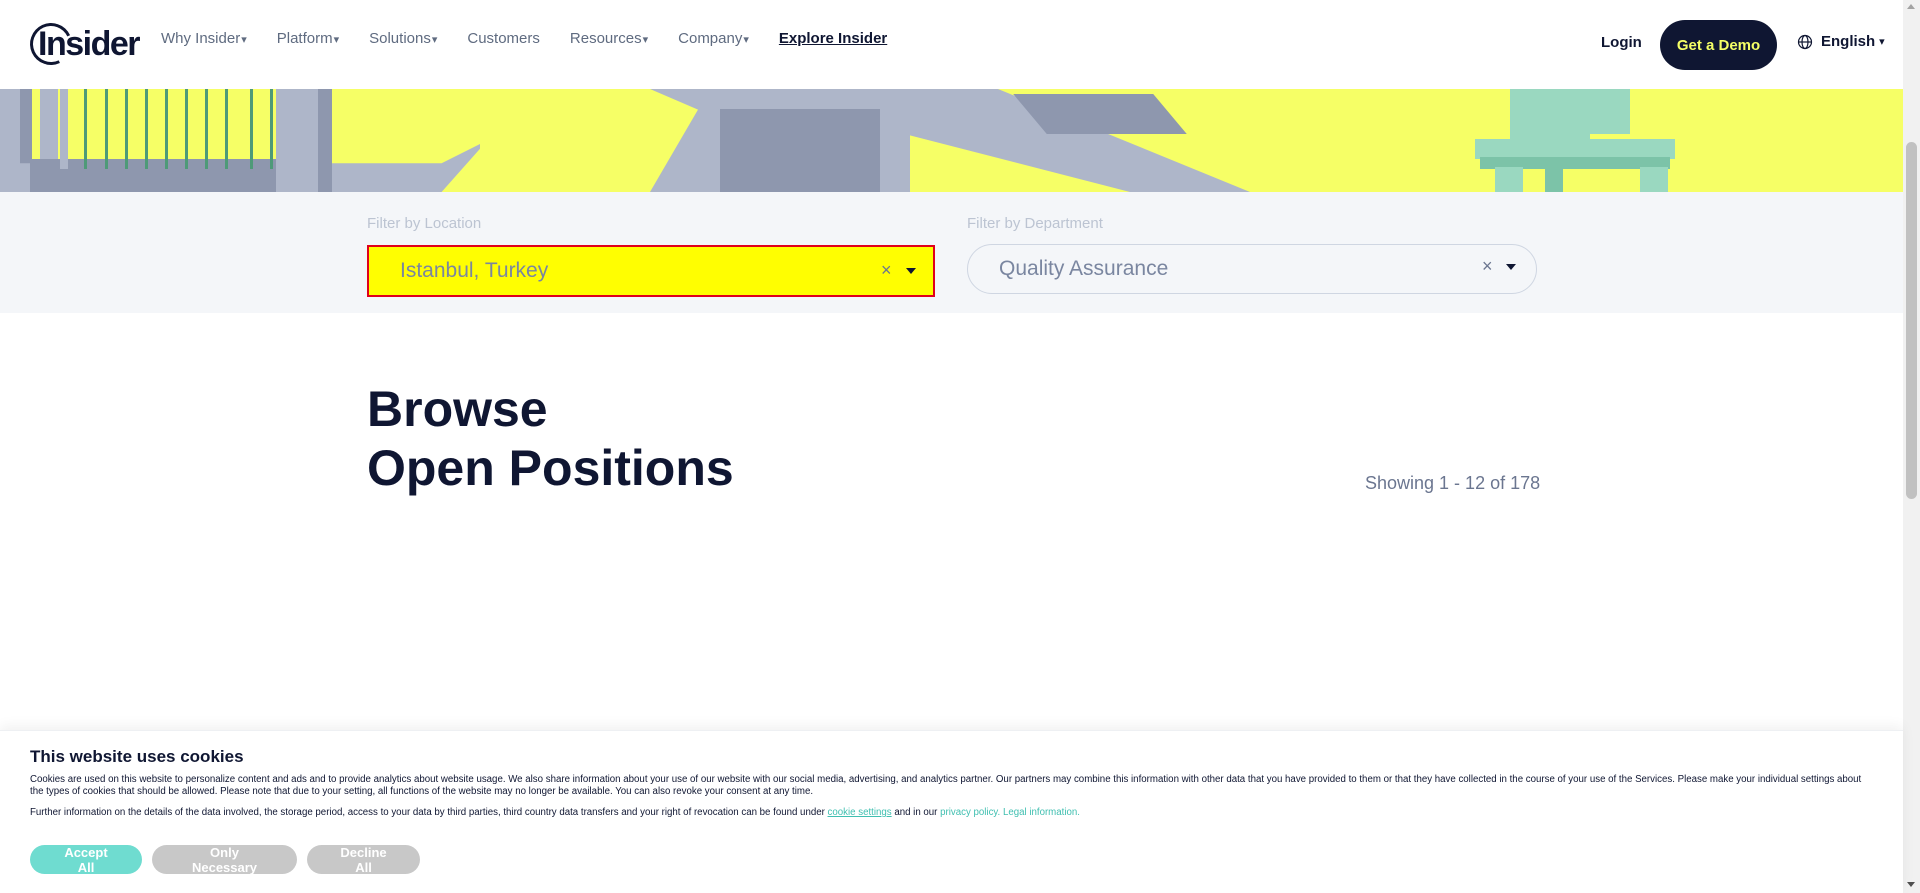  Describe the element at coordinates (304, 38) in the screenshot. I see `nav-platform-label: Platform` at that location.